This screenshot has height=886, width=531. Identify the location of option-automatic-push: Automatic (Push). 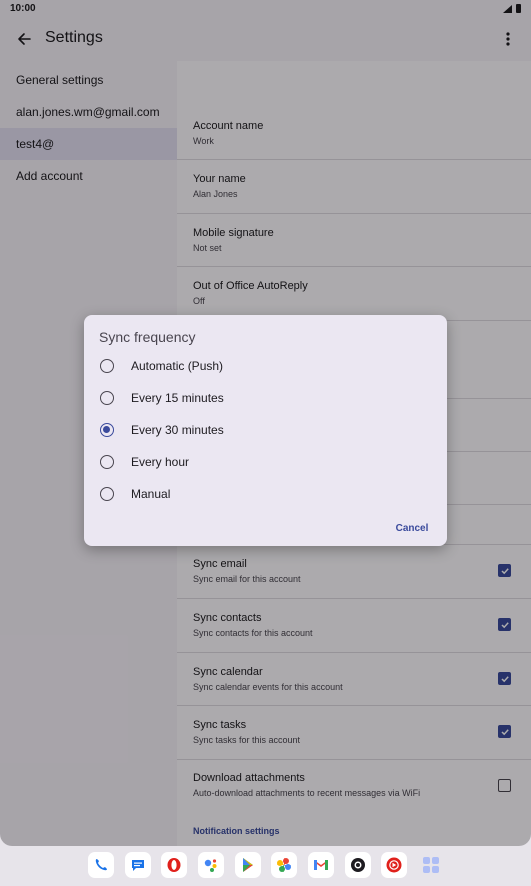
(265, 366).